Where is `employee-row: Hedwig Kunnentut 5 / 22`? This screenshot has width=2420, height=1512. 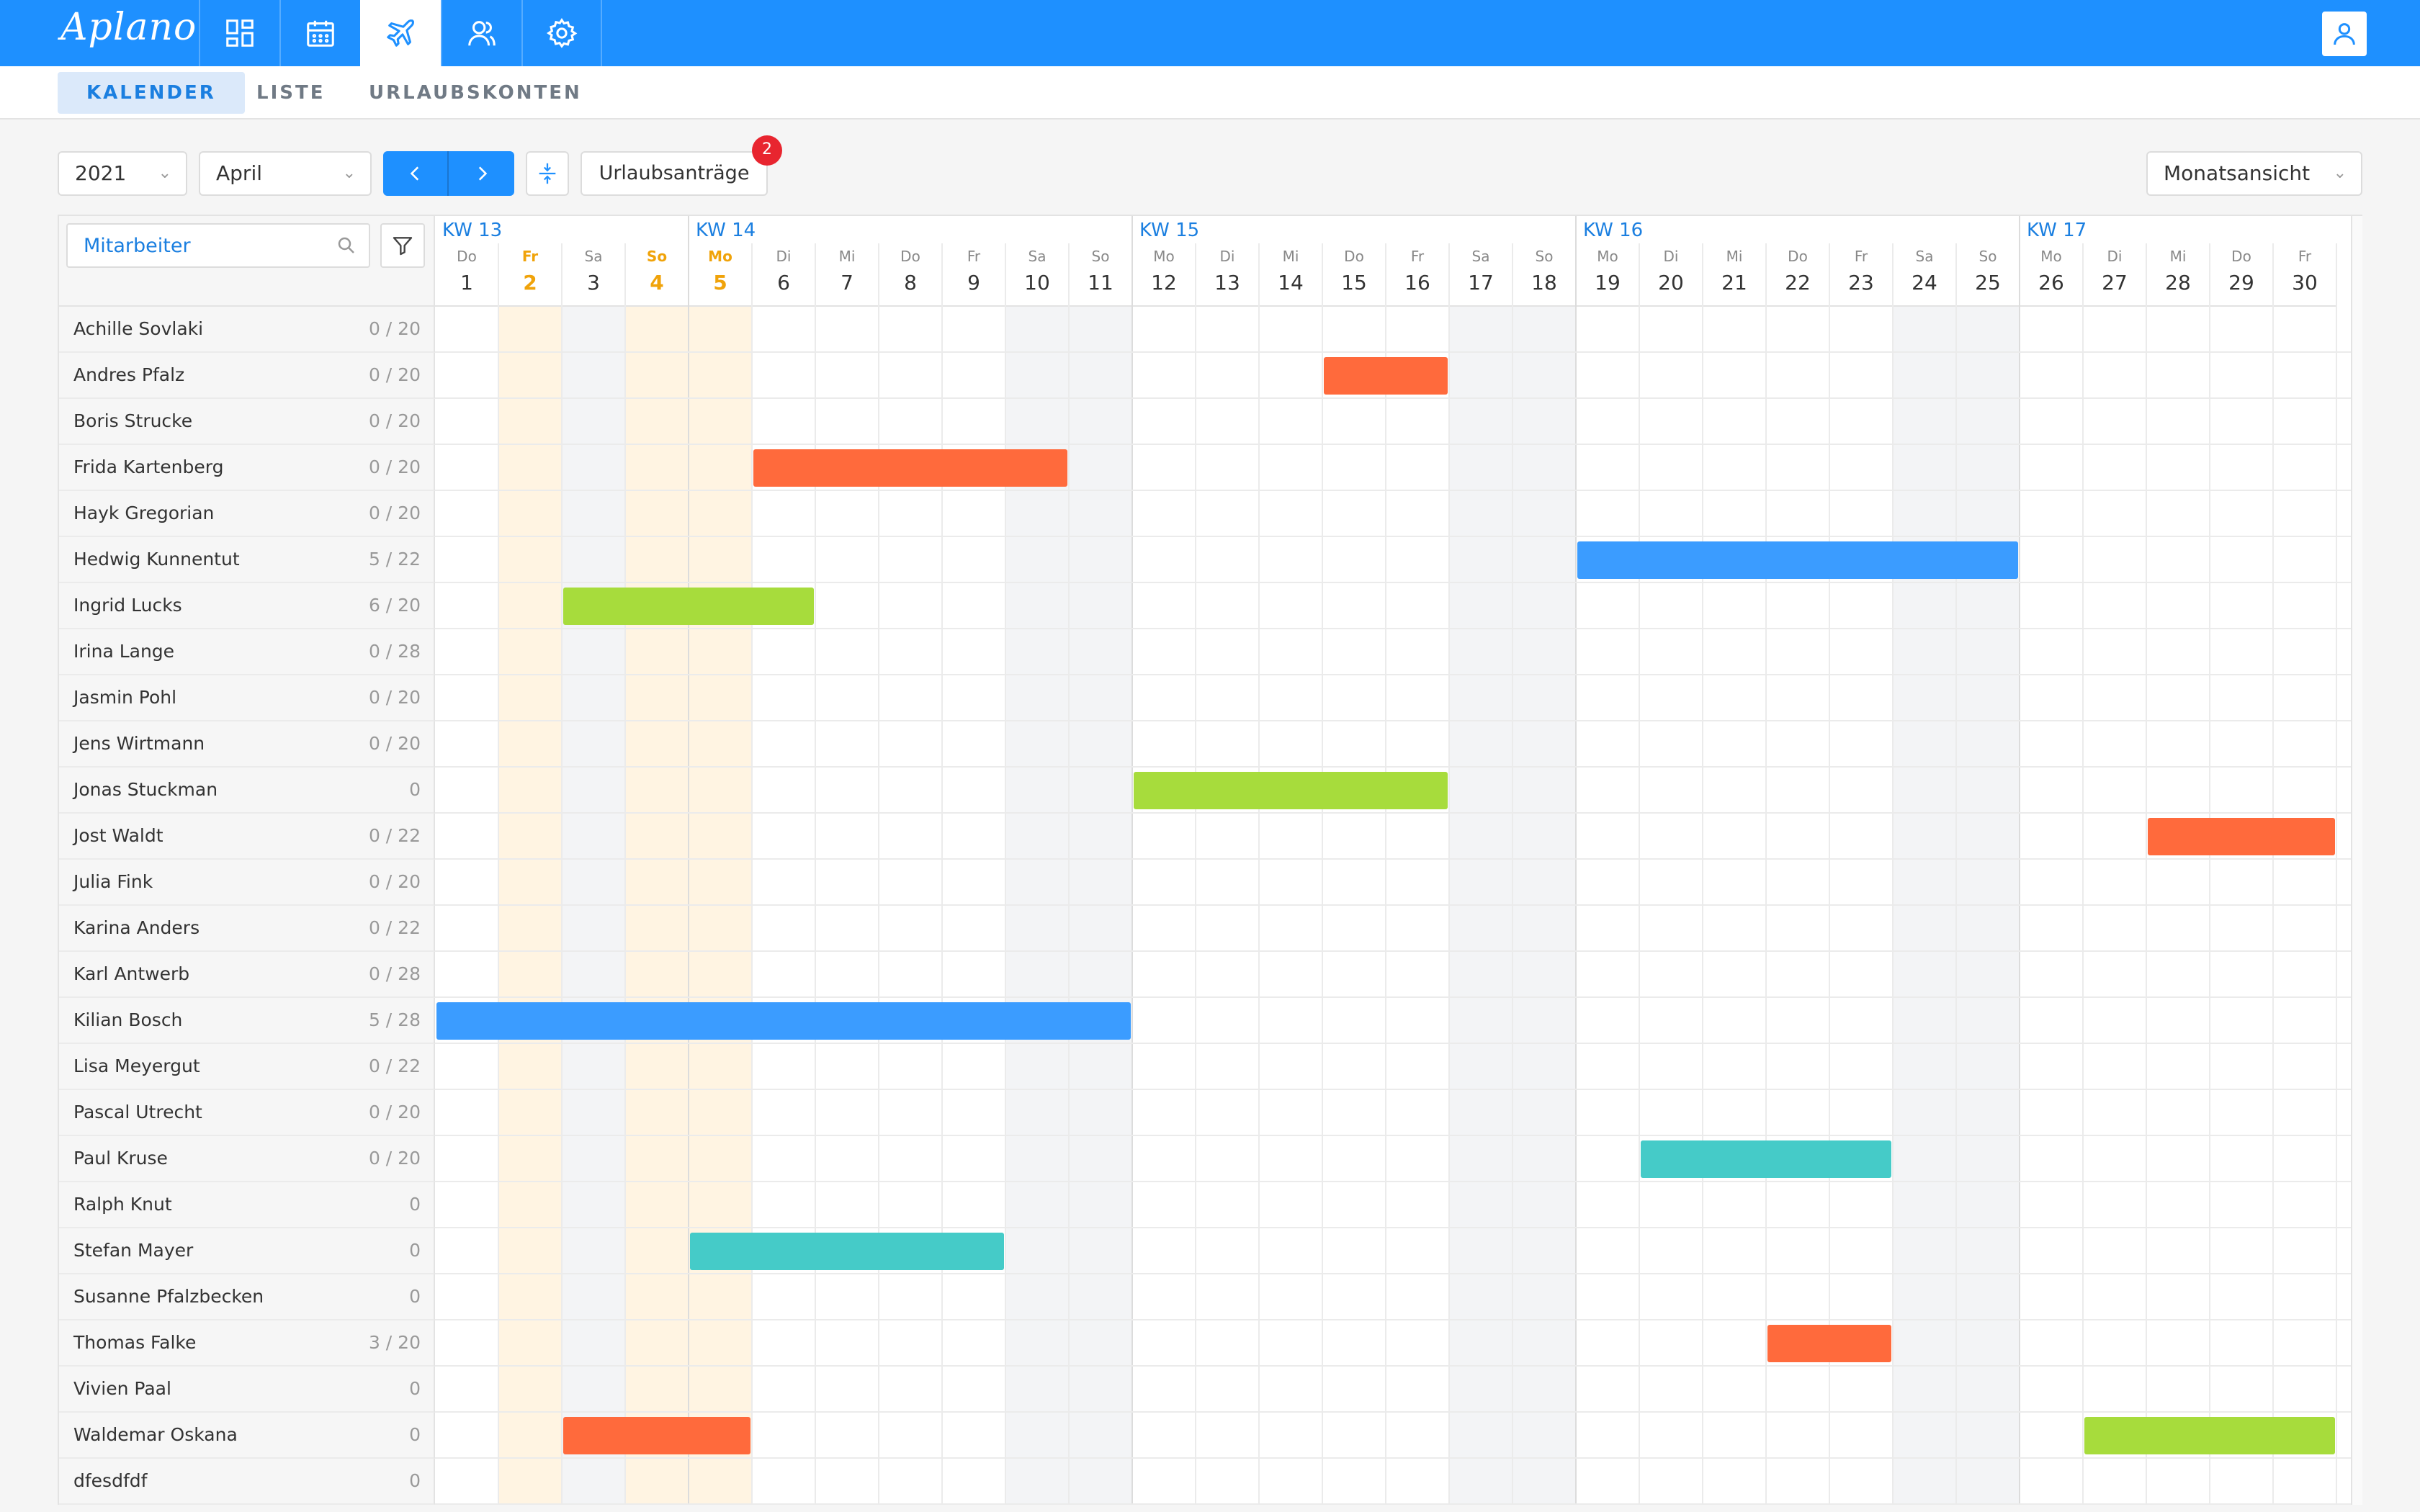 employee-row: Hedwig Kunnentut 5 / 22 is located at coordinates (247, 560).